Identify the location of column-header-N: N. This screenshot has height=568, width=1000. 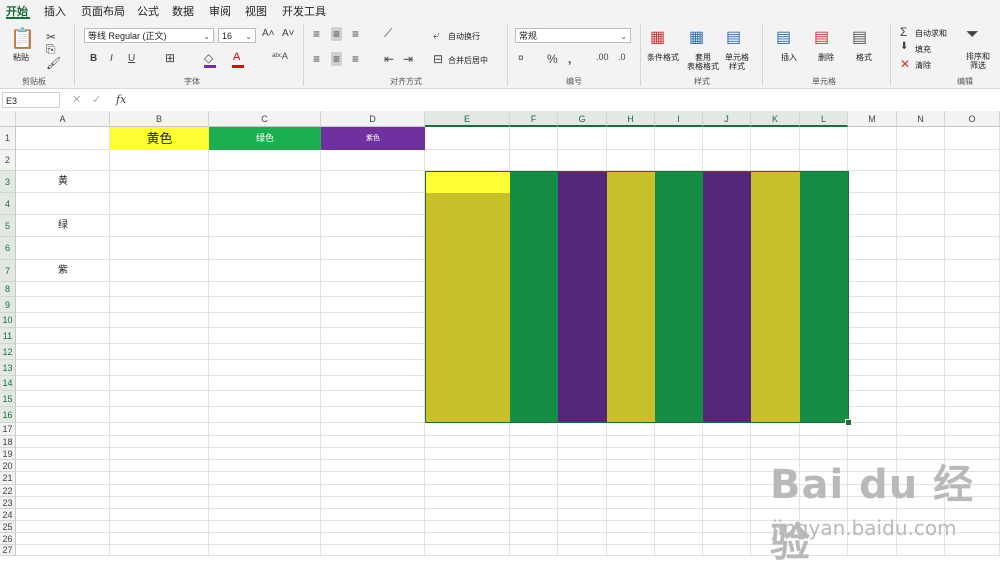
(921, 119).